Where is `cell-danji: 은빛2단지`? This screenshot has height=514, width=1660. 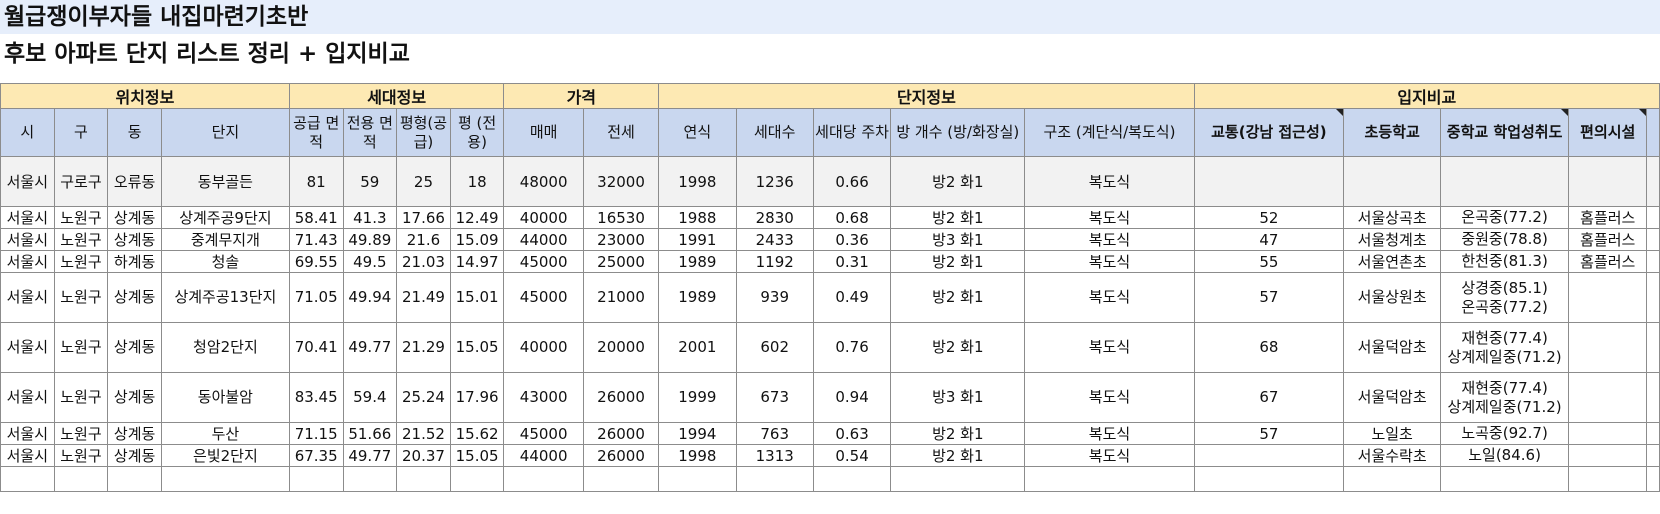
cell-danji: 은빛2단지 is located at coordinates (225, 455).